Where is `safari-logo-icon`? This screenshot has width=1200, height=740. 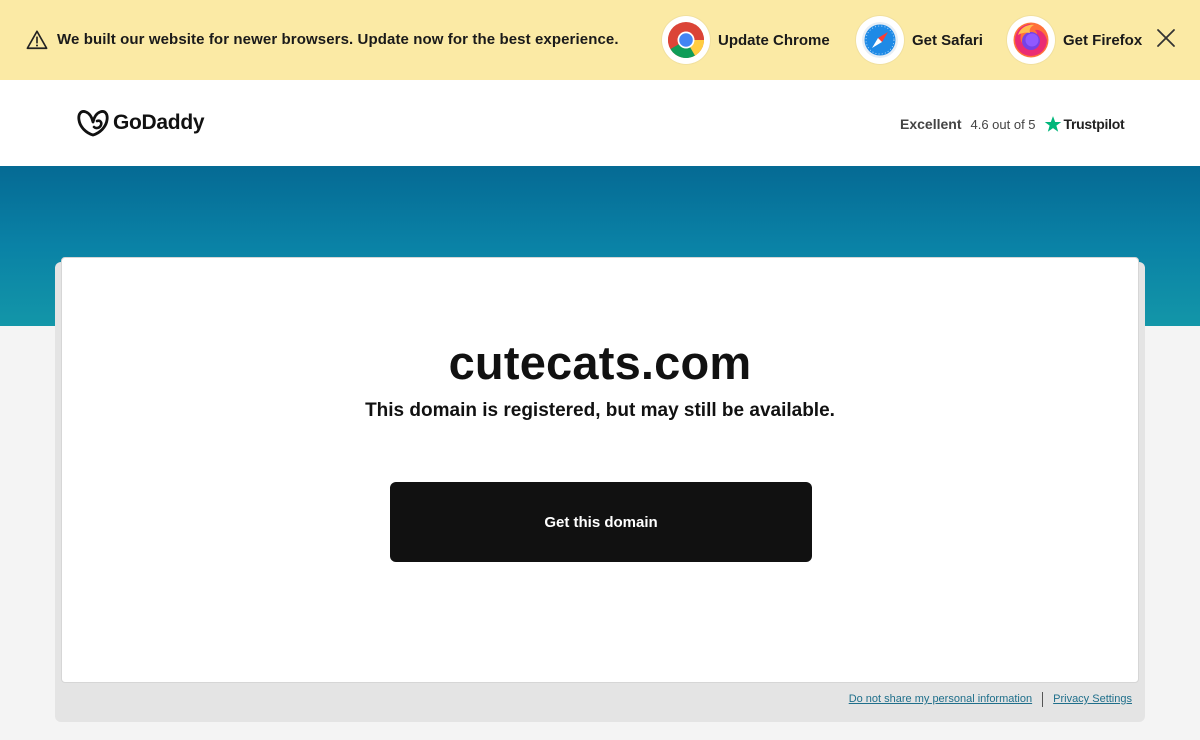 safari-logo-icon is located at coordinates (880, 40).